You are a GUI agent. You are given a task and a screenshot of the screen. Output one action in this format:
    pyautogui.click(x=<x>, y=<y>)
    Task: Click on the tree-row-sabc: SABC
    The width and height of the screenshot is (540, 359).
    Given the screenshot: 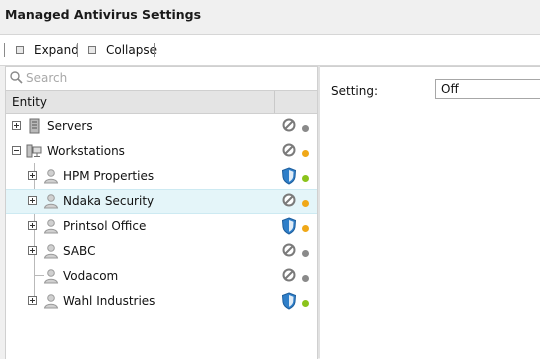 What is the action you would take?
    pyautogui.click(x=161, y=251)
    